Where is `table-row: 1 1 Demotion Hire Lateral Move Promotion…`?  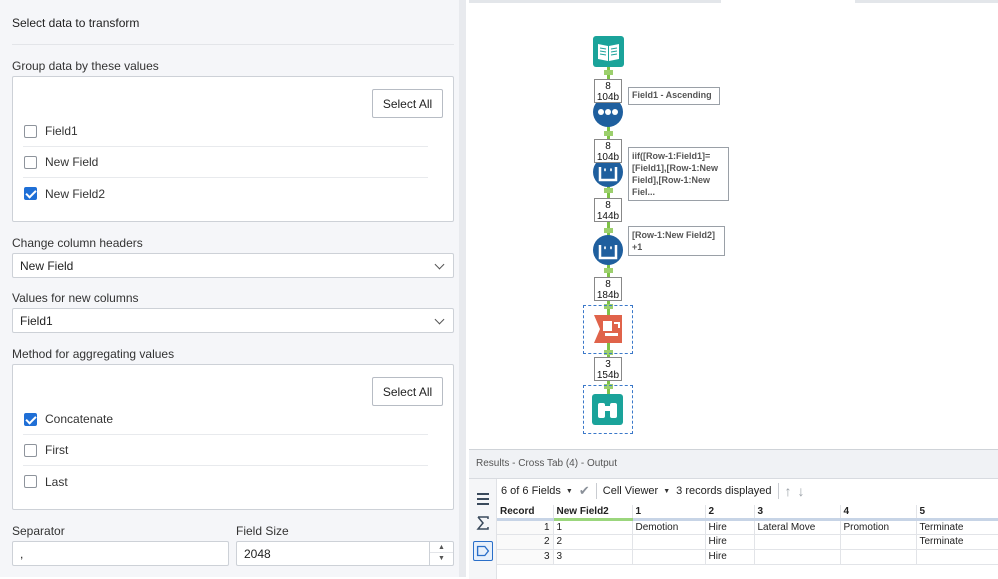
table-row: 1 1 Demotion Hire Lateral Move Promotion… is located at coordinates (747, 527).